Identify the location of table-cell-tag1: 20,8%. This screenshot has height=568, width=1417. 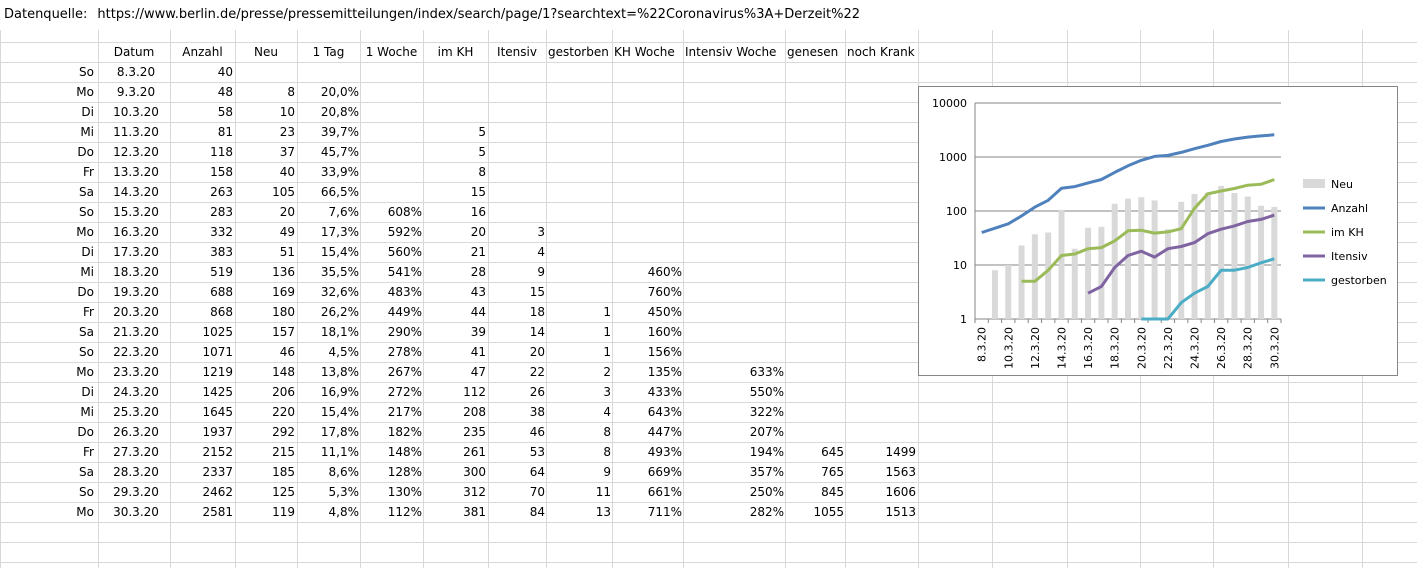
(339, 112).